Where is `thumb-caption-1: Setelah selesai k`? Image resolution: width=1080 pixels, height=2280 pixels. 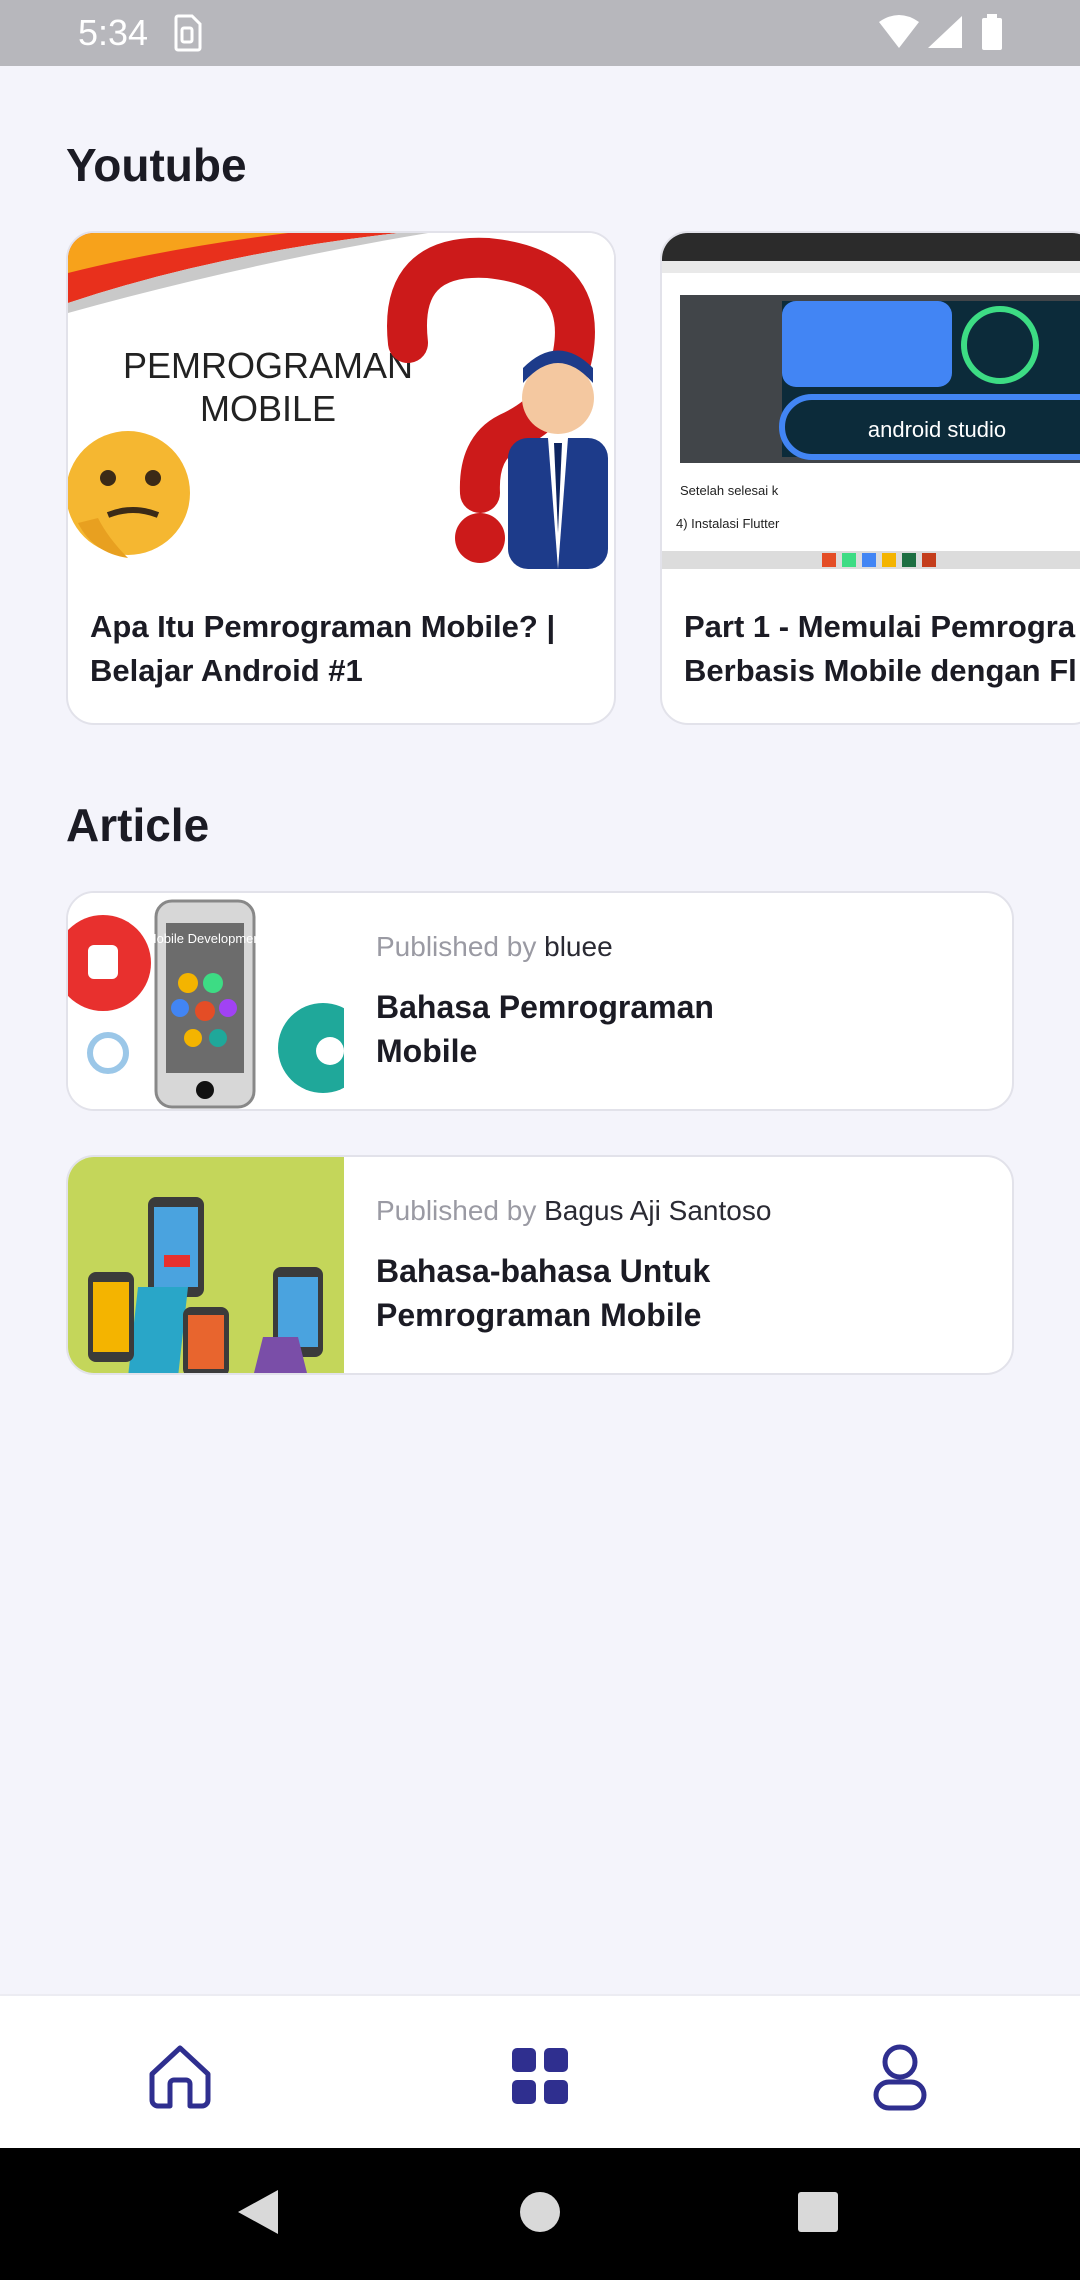
thumb-caption-1: Setelah selesai k is located at coordinates (729, 490).